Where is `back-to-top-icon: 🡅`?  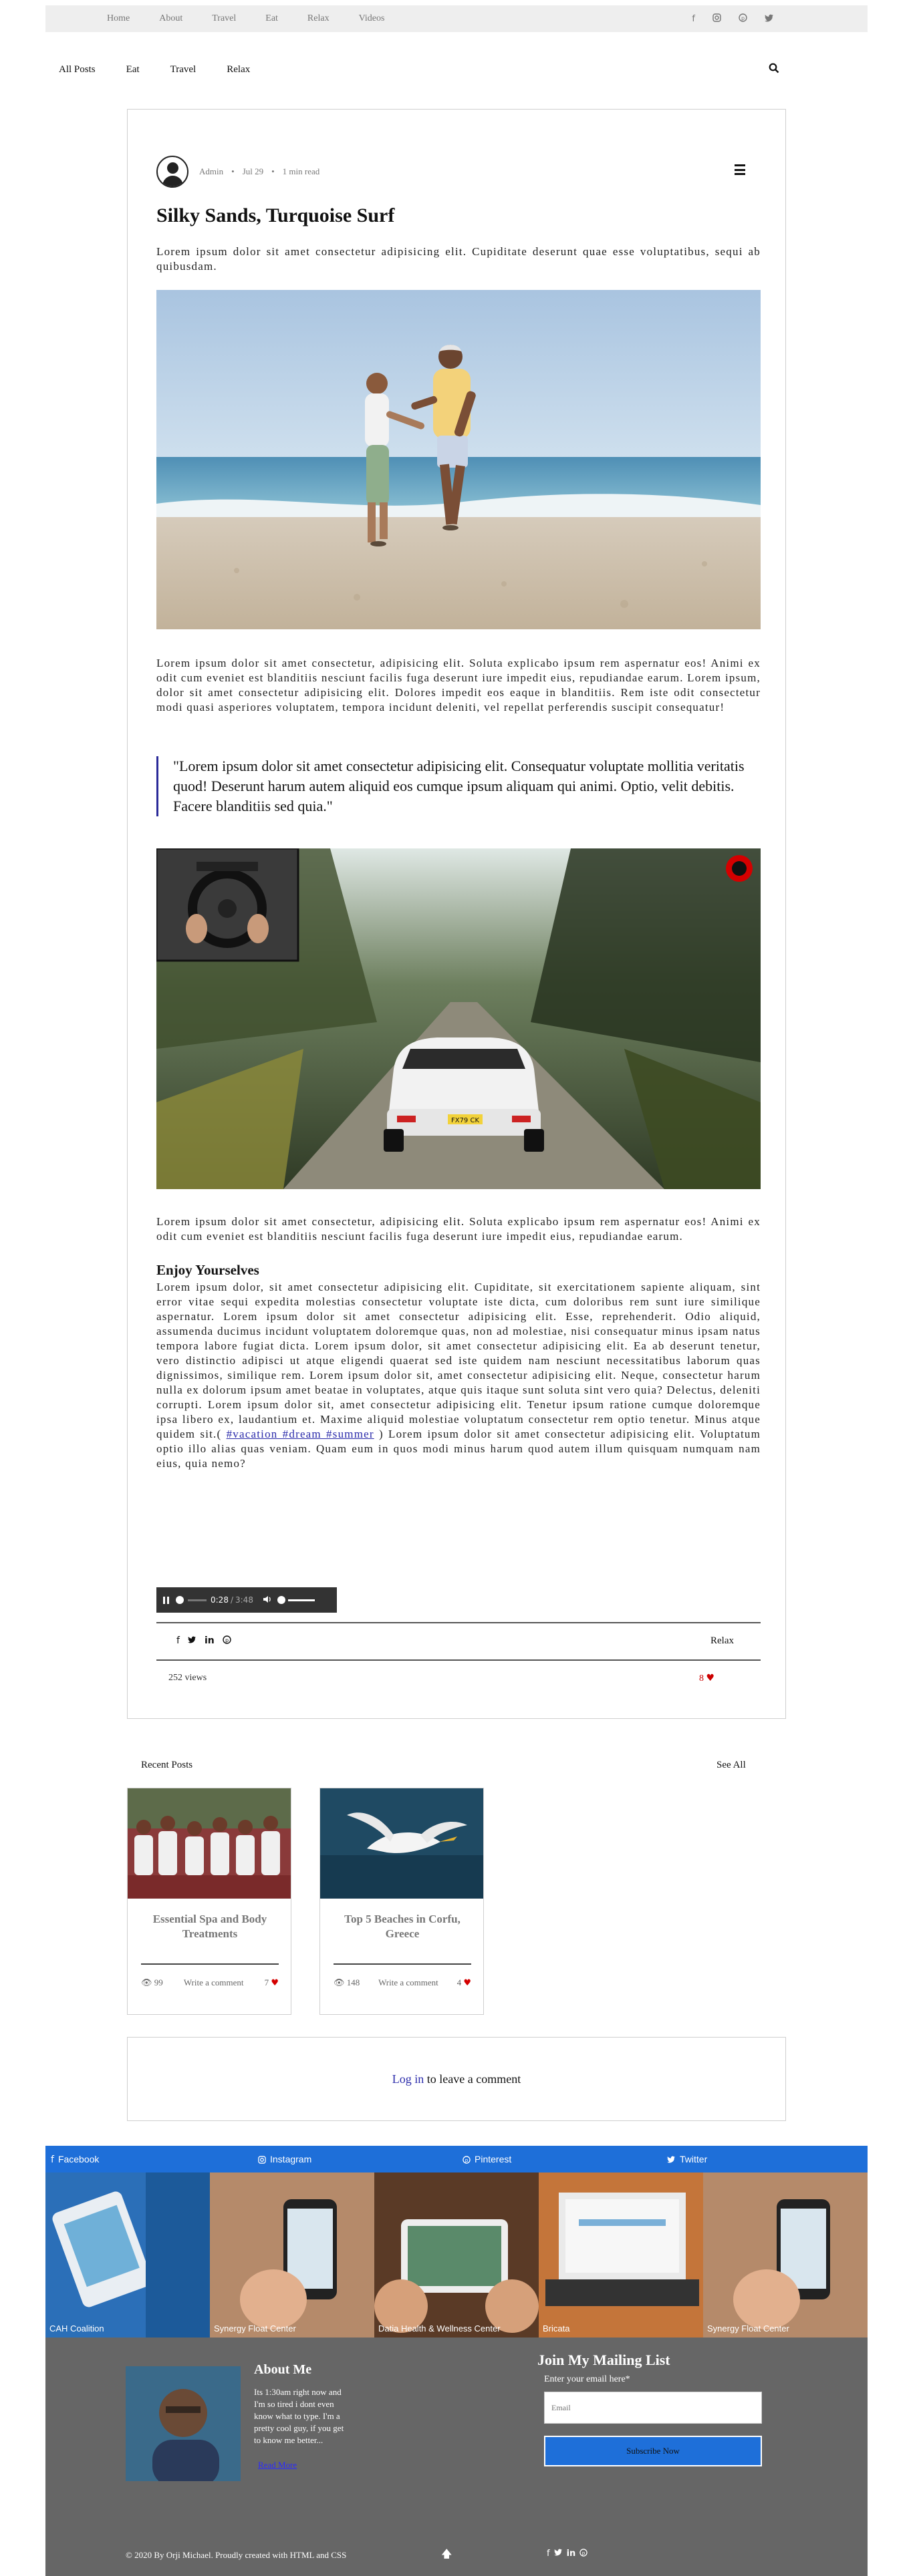
back-to-top-icon: 🡅 is located at coordinates (446, 2556).